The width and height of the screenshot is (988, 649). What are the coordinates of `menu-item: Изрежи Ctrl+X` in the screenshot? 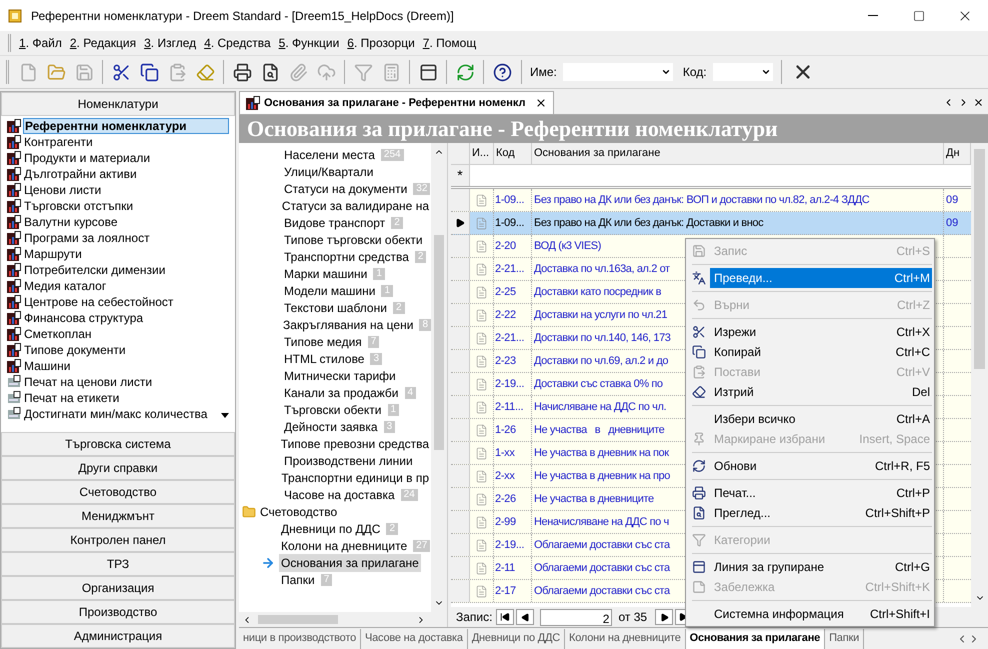 It's located at (810, 332).